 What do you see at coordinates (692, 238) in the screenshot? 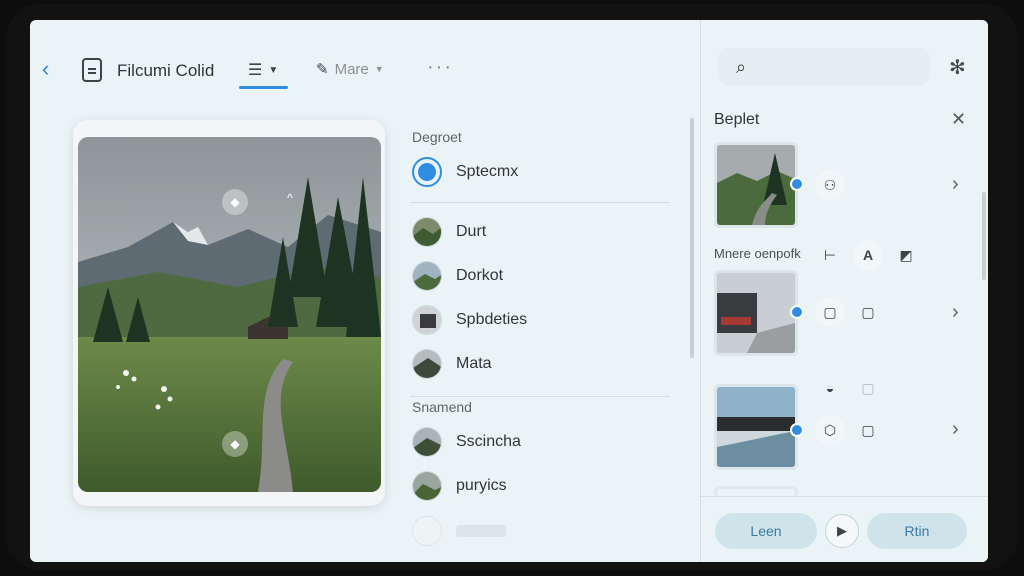
I see `list-scrollbar` at bounding box center [692, 238].